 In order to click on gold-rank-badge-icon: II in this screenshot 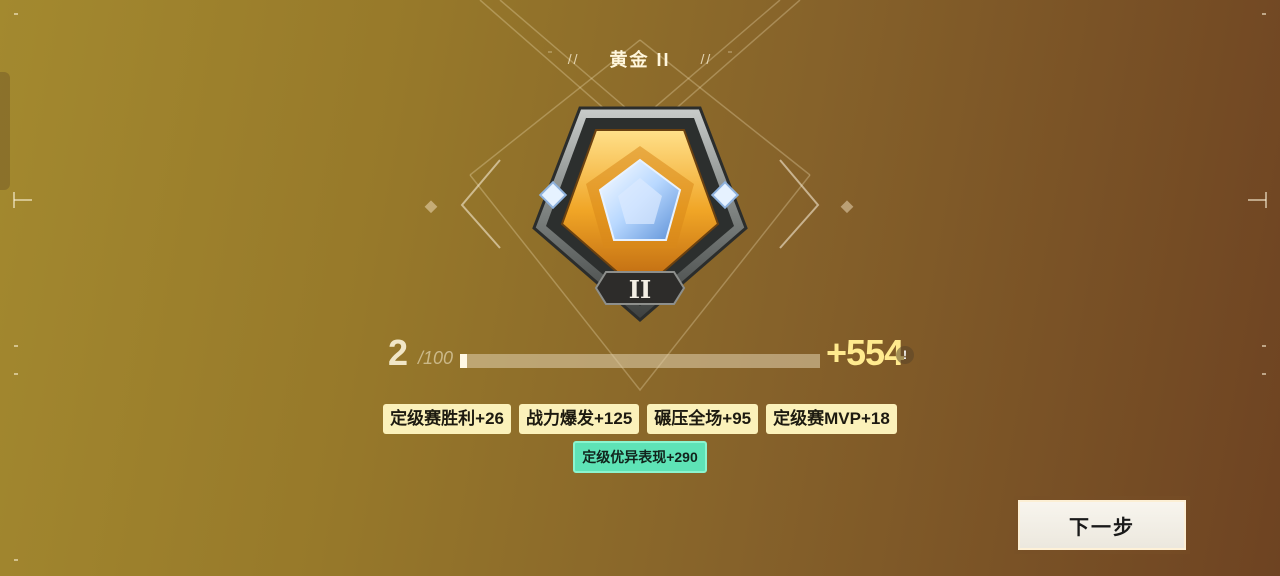, I will do `click(640, 214)`.